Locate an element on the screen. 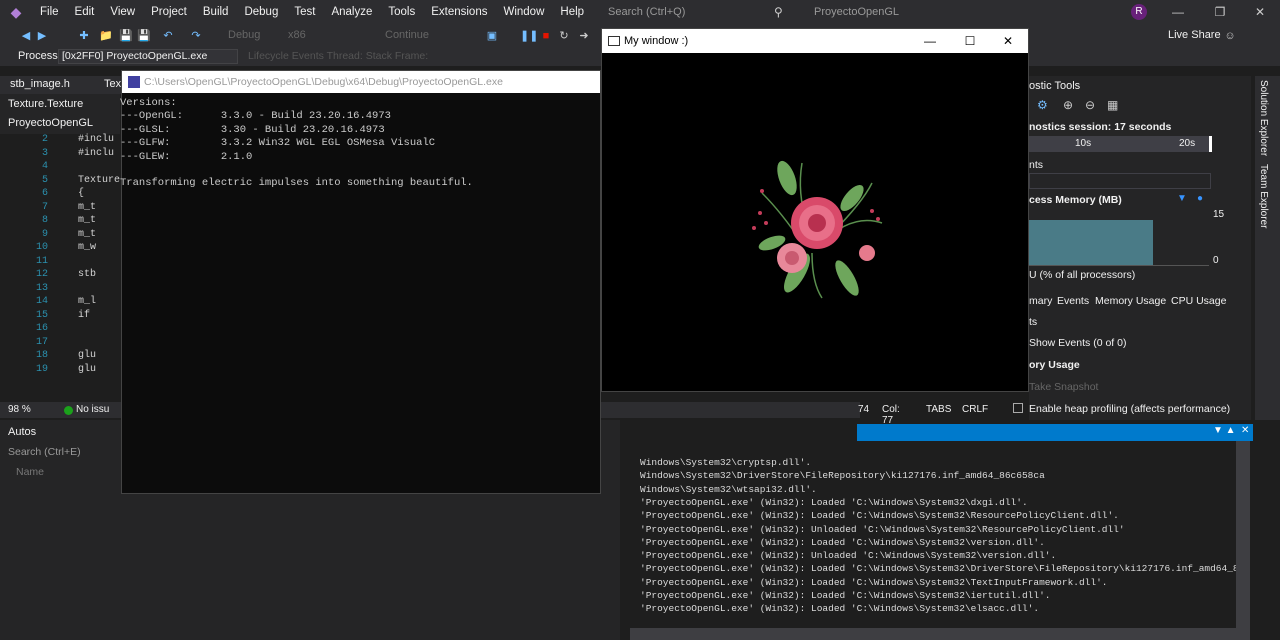 This screenshot has width=1280, height=640. output-vertical-scrollbar is located at coordinates (1243, 540).